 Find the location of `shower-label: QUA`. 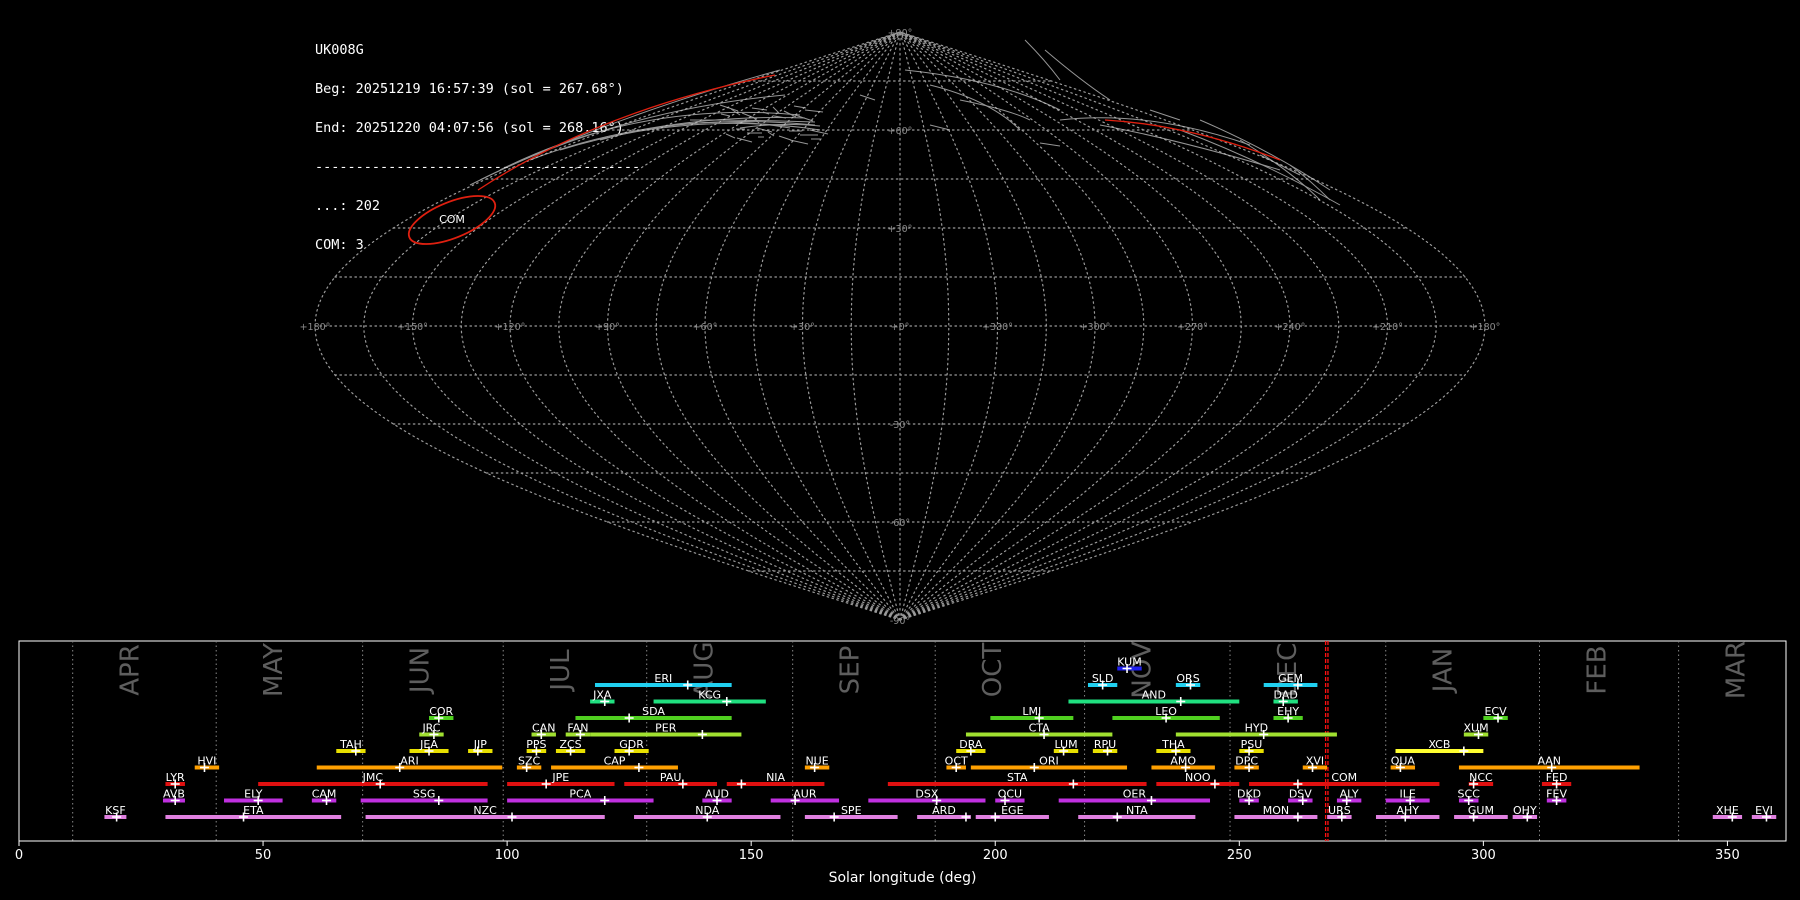

shower-label: QUA is located at coordinates (1403, 761).